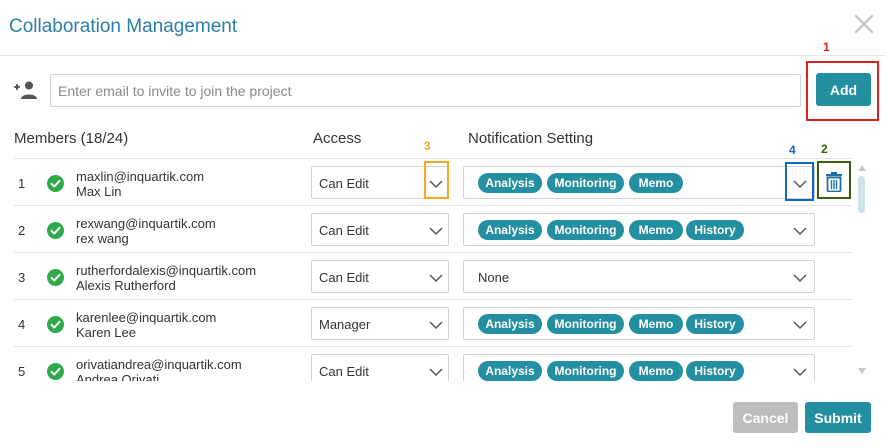  What do you see at coordinates (345, 324) in the screenshot?
I see `access-value: Manager` at bounding box center [345, 324].